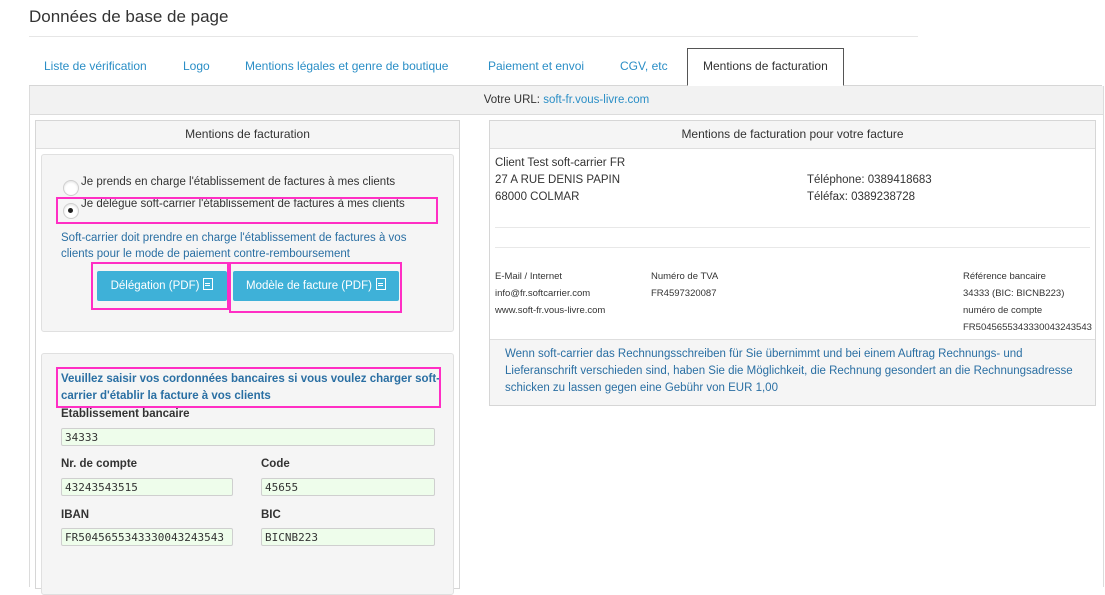 Image resolution: width=1105 pixels, height=595 pixels. Describe the element at coordinates (861, 197) in the screenshot. I see `client-fax: Téléfax: 0389238728` at that location.